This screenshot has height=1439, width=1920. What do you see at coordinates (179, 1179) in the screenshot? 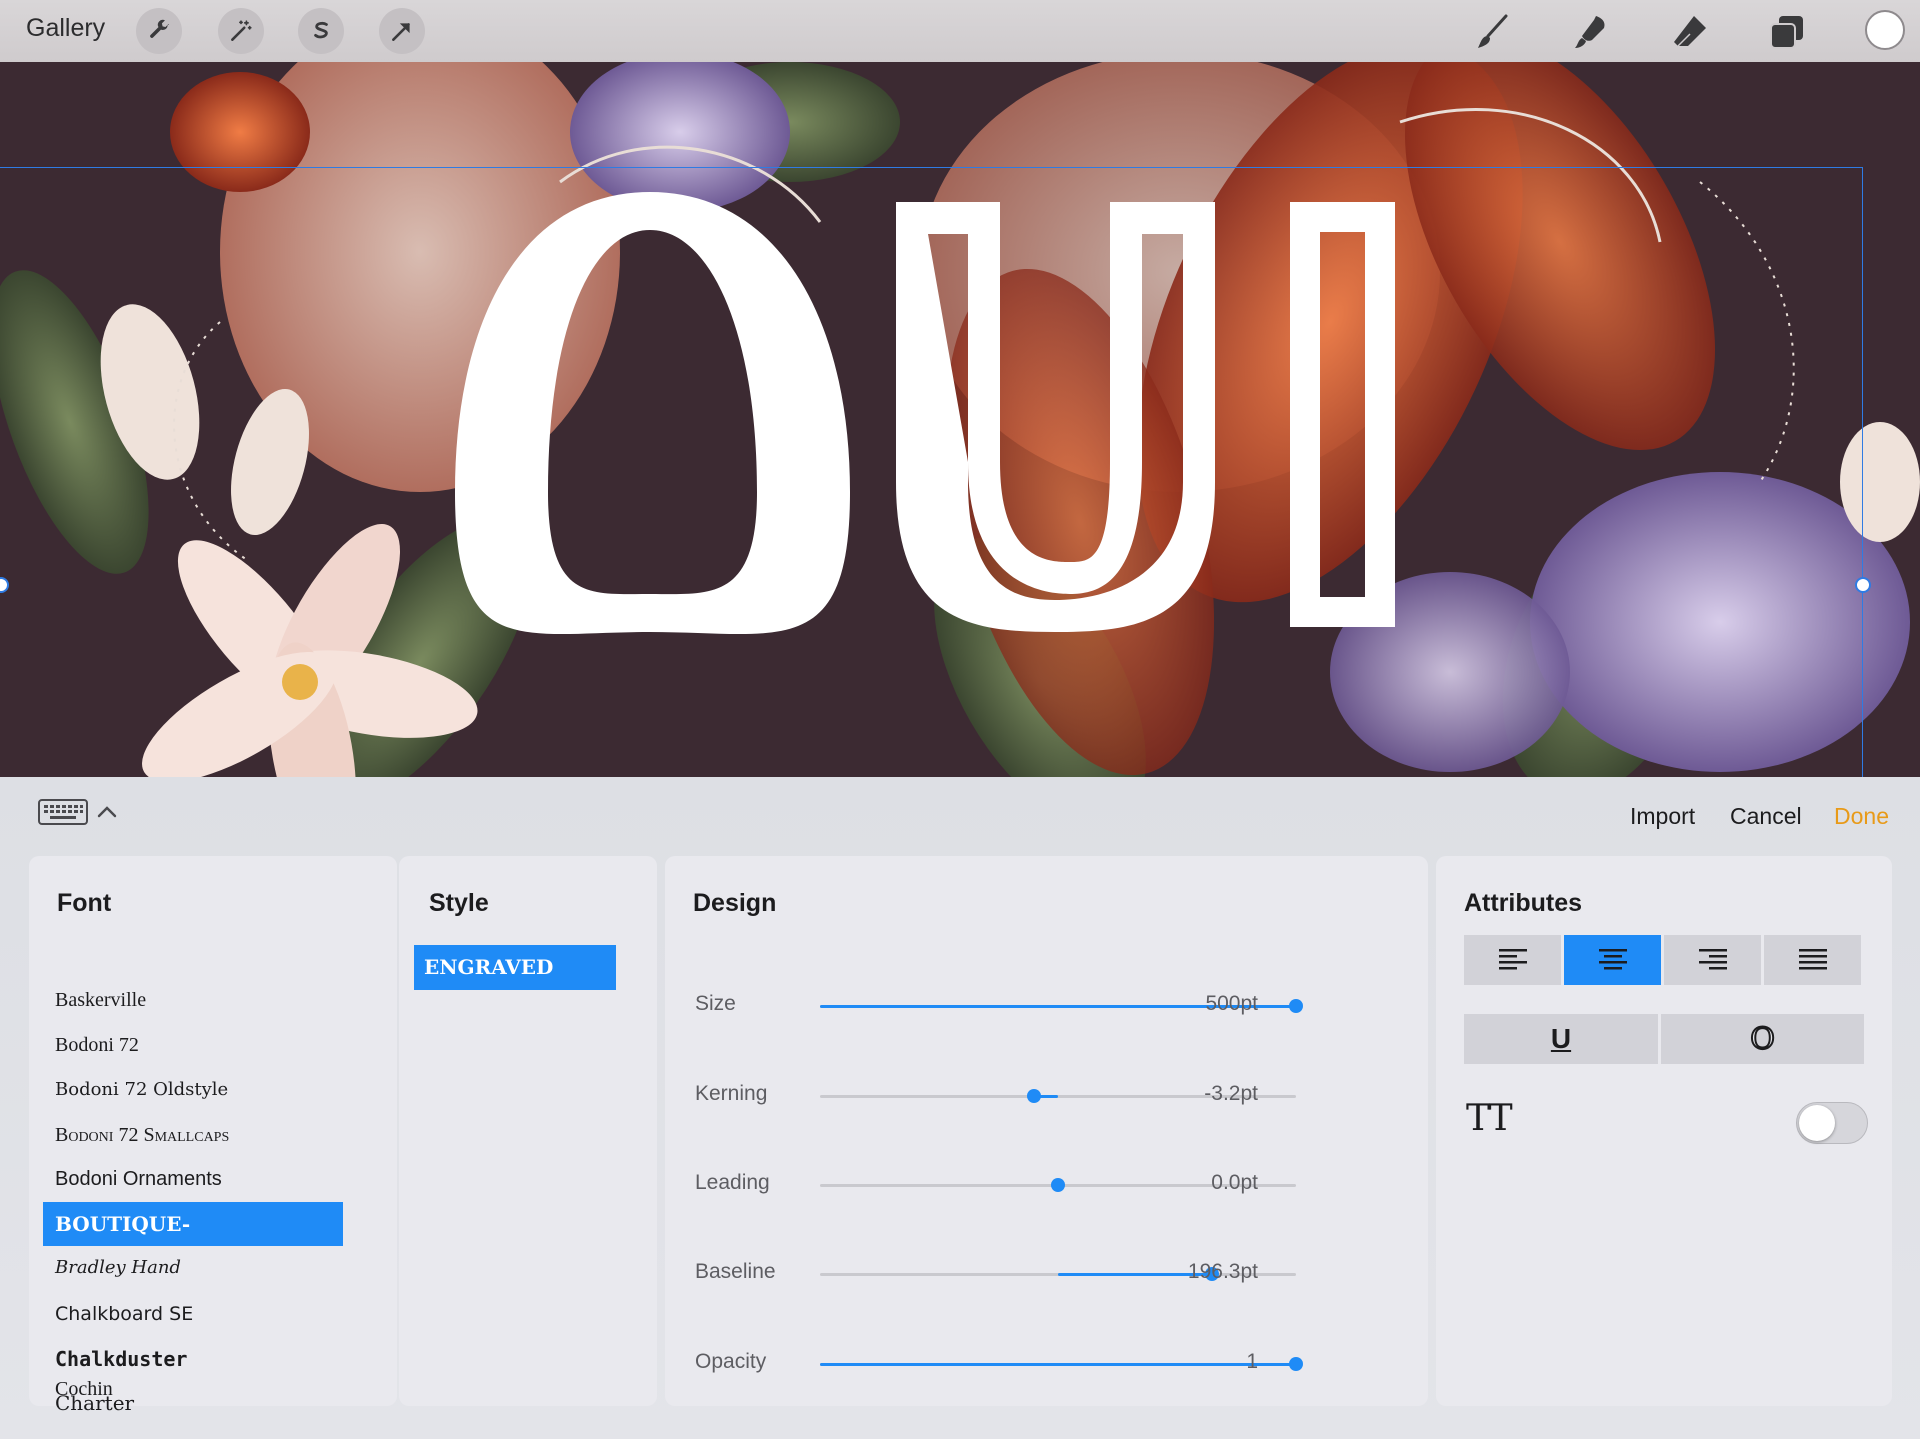
I see `font-item-bodoni-ornaments: Bodoni Ornaments` at bounding box center [179, 1179].